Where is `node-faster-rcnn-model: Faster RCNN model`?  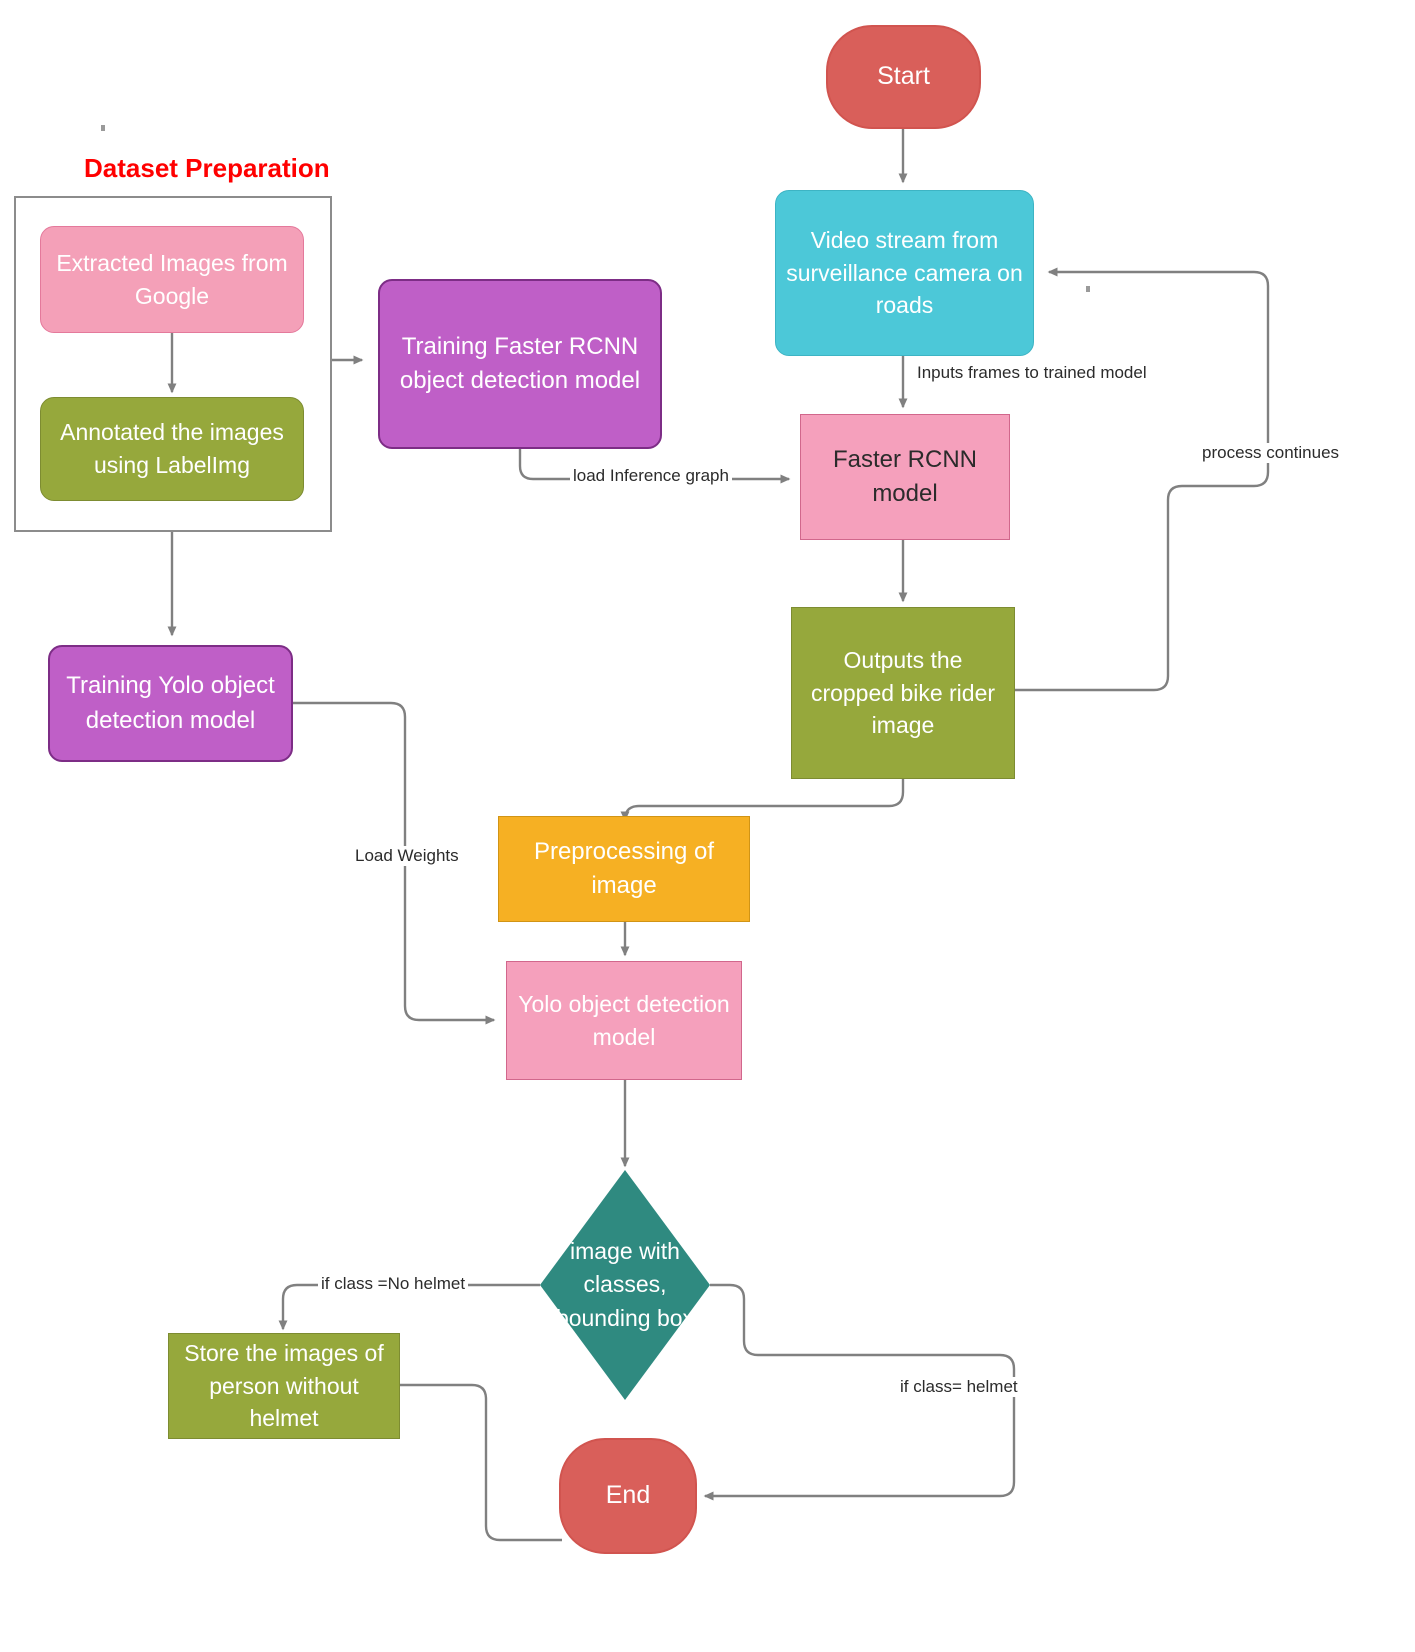
node-faster-rcnn-model: Faster RCNN model is located at coordinates (905, 477).